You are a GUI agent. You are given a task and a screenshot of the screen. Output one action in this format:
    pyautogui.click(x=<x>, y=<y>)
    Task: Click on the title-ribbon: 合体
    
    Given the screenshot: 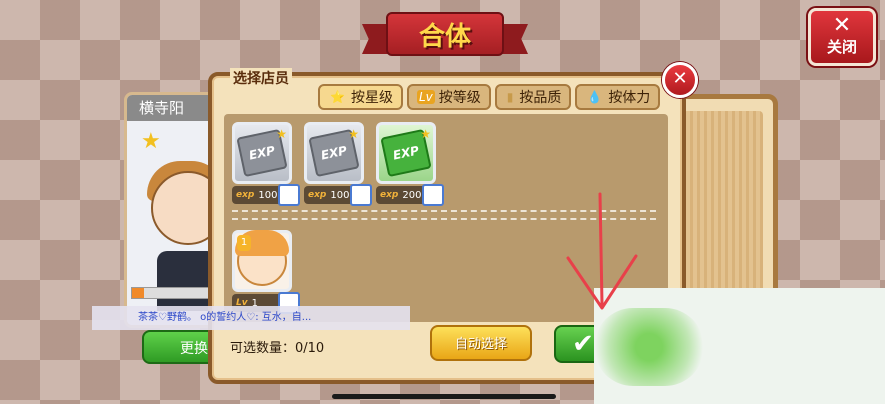 What is the action you would take?
    pyautogui.click(x=445, y=34)
    